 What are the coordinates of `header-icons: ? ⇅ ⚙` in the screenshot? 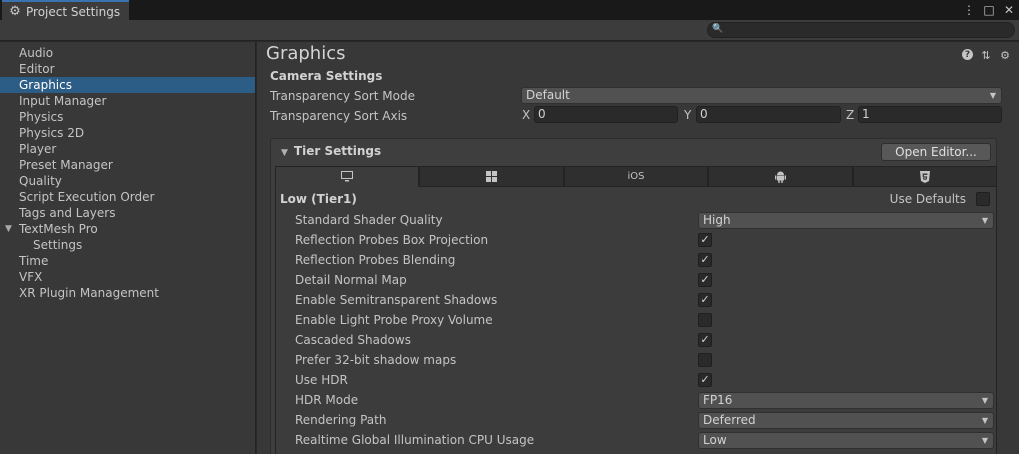 It's located at (986, 55).